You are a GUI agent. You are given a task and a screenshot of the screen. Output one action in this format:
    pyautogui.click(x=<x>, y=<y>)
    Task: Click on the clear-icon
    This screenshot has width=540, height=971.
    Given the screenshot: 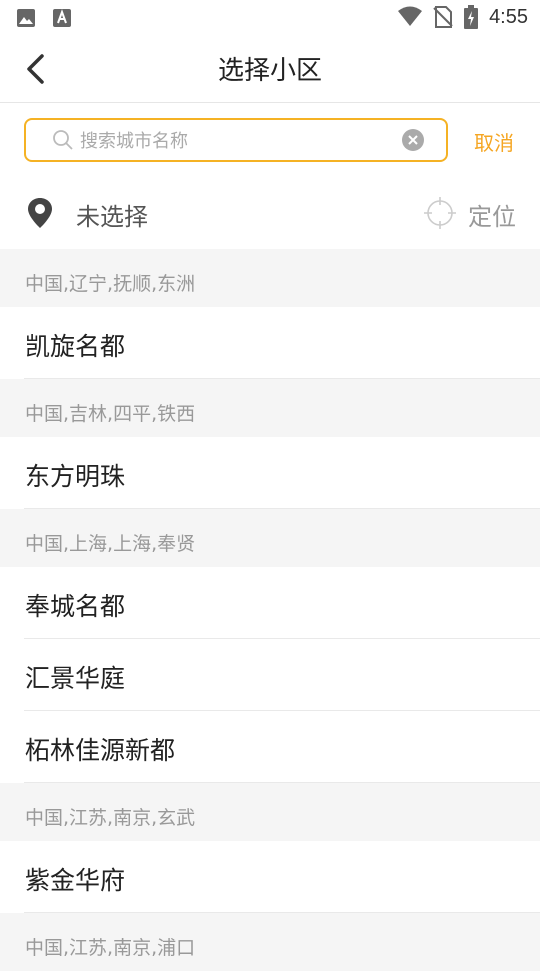 What is the action you would take?
    pyautogui.click(x=413, y=140)
    